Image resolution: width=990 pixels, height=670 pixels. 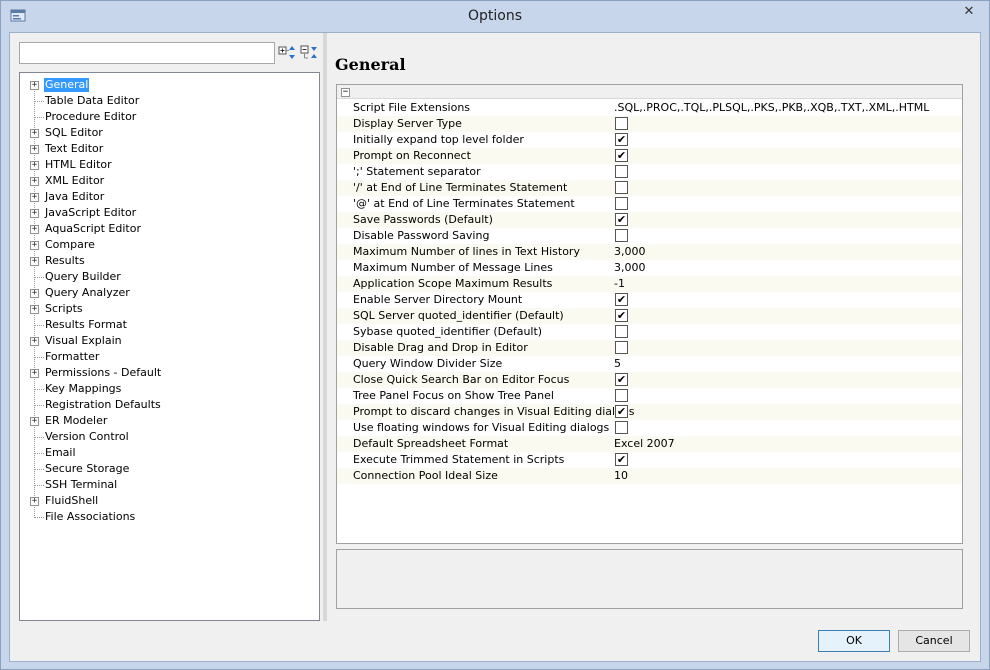 What do you see at coordinates (169, 165) in the screenshot?
I see `tree-item: + HTML Editor` at bounding box center [169, 165].